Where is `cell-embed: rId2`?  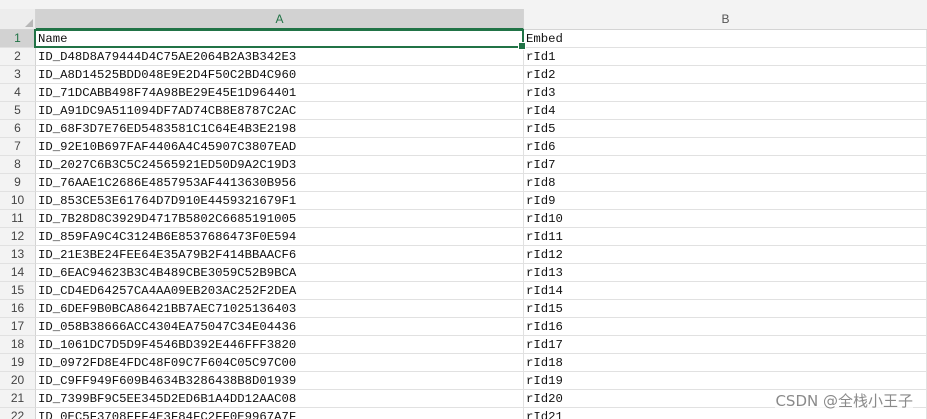 cell-embed: rId2 is located at coordinates (725, 75).